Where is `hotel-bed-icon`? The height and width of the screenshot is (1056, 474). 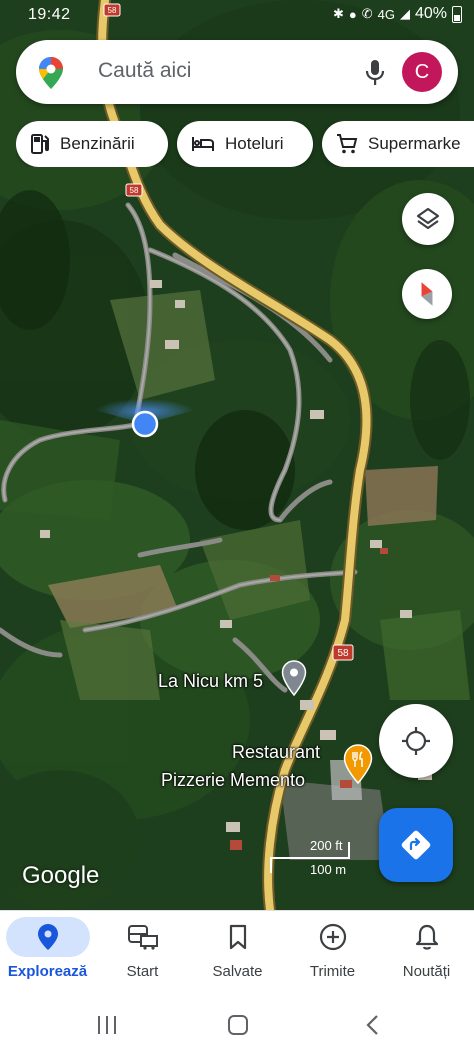
hotel-bed-icon is located at coordinates (203, 144).